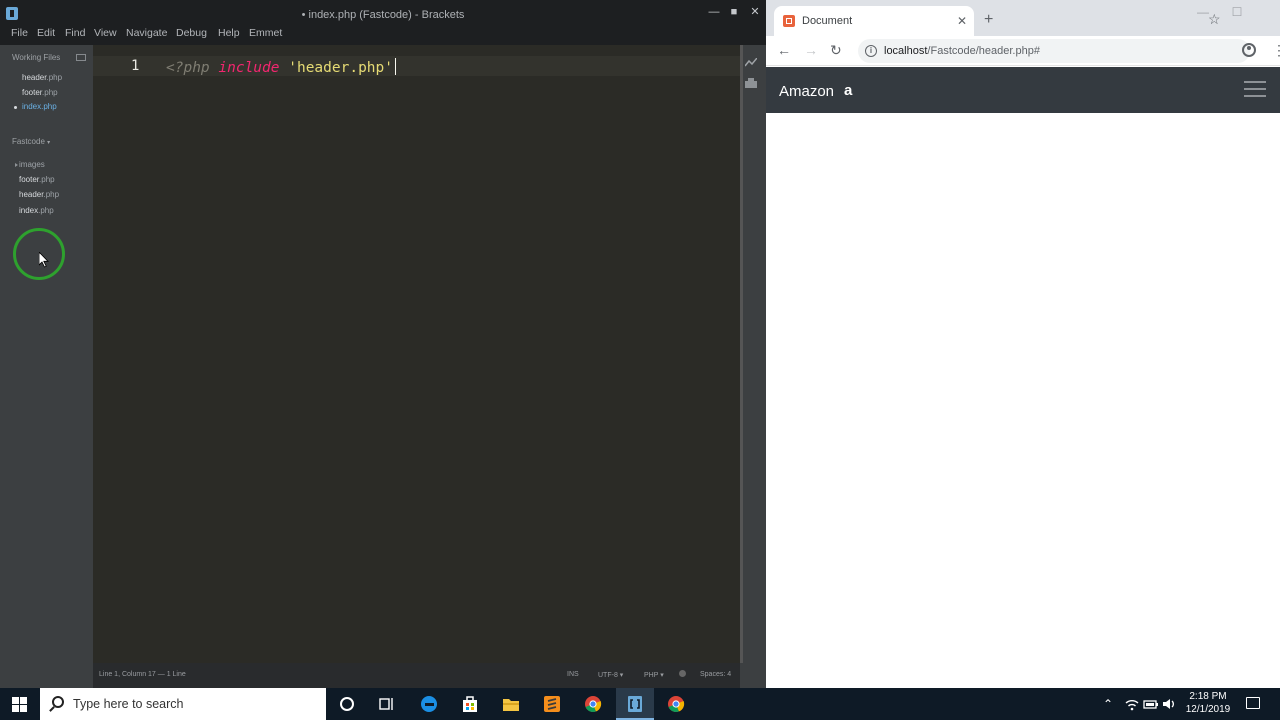 The image size is (1280, 720). I want to click on menu-emmet: Emmet, so click(265, 33).